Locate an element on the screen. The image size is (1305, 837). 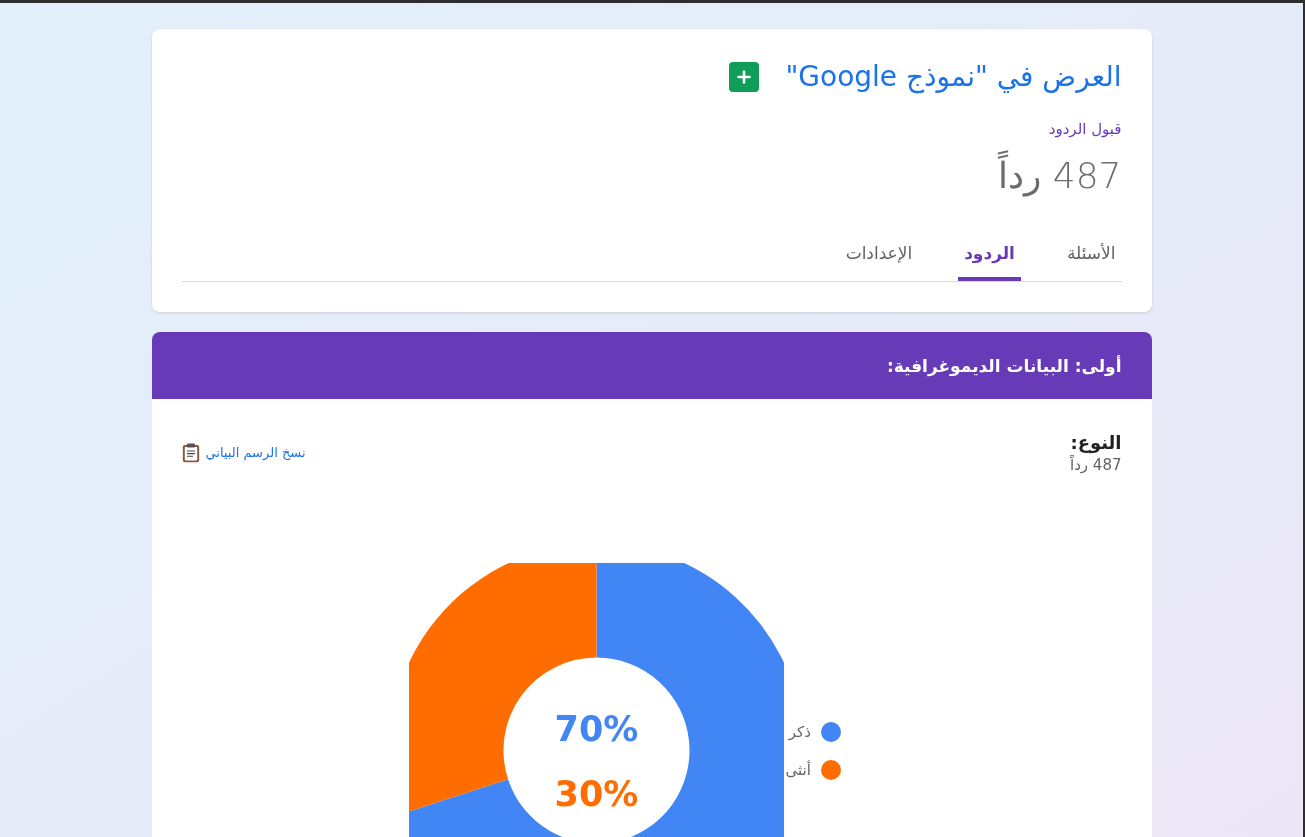
response-status: قبول الردود is located at coordinates (1085, 129).